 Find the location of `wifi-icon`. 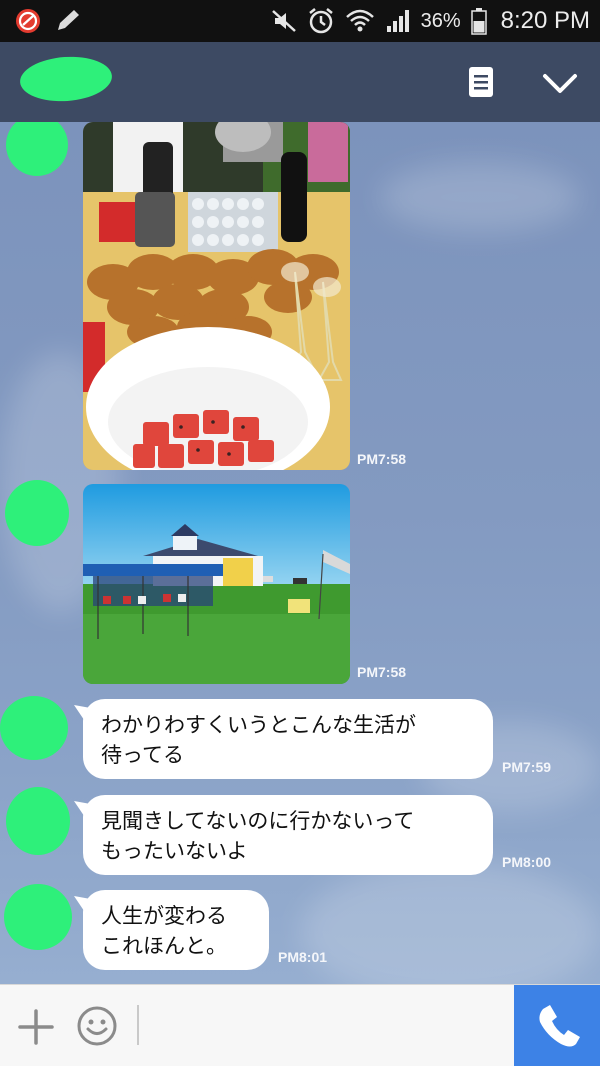

wifi-icon is located at coordinates (359, 20).